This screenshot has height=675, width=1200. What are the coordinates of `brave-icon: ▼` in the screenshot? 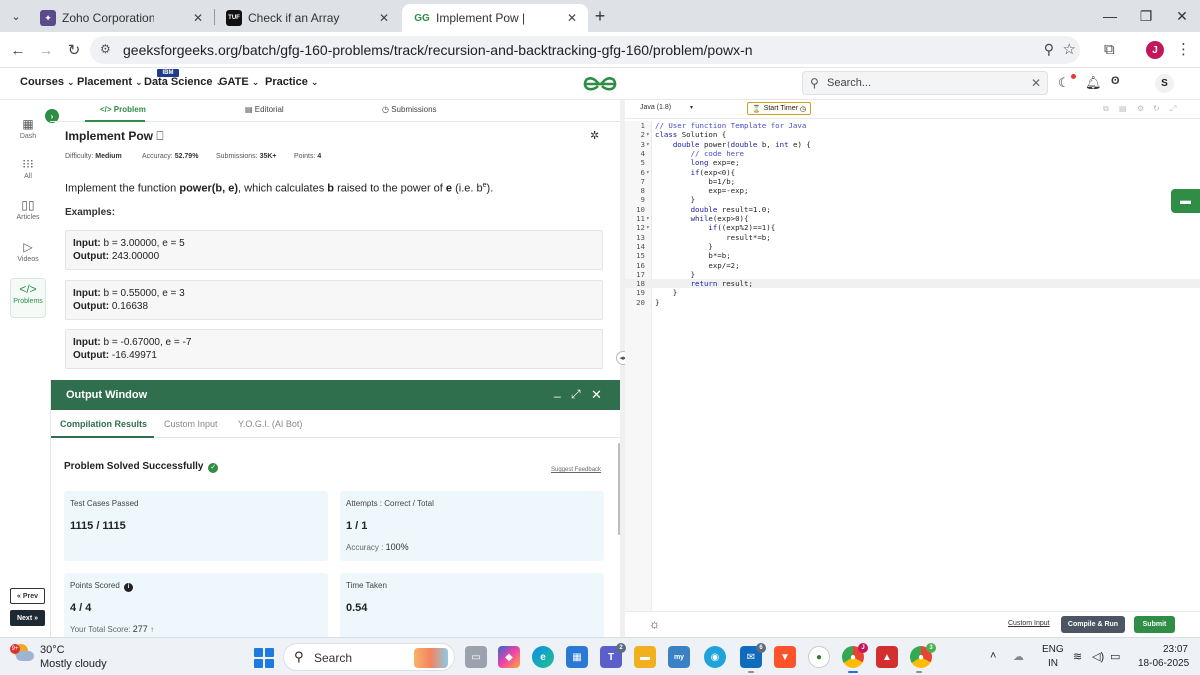 It's located at (785, 657).